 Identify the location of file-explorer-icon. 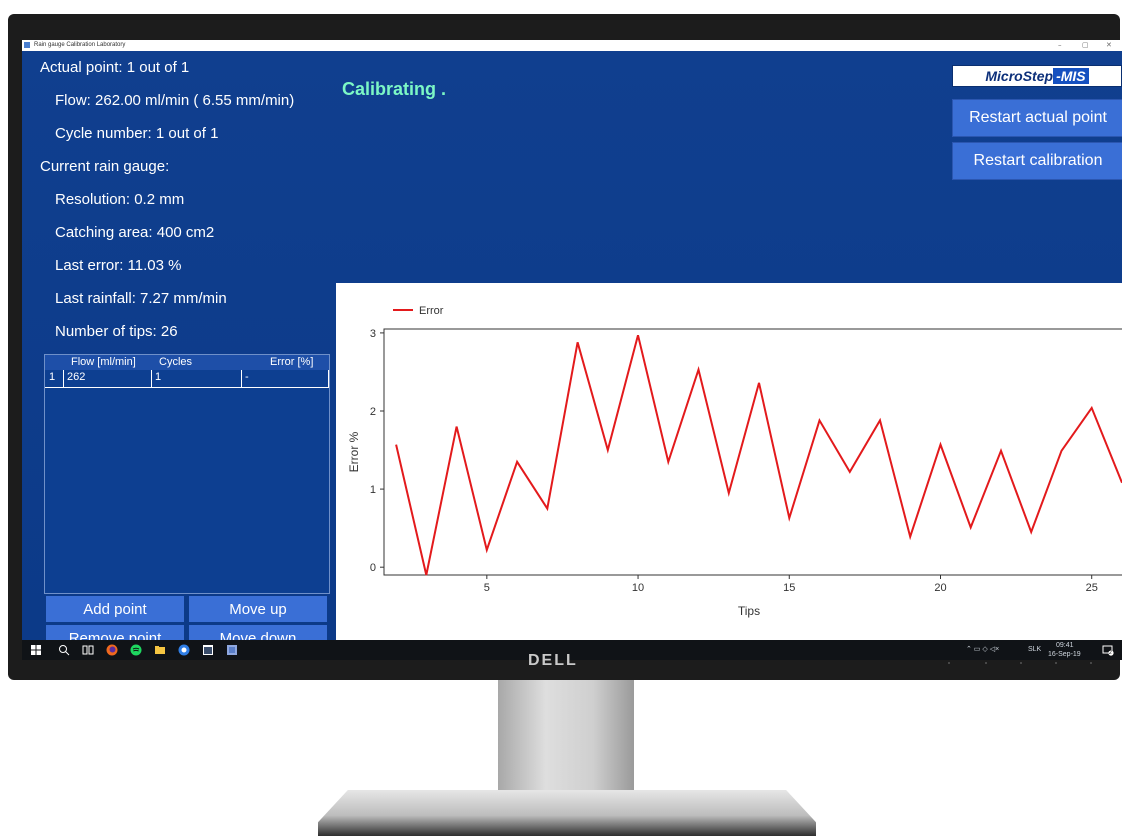
(160, 650).